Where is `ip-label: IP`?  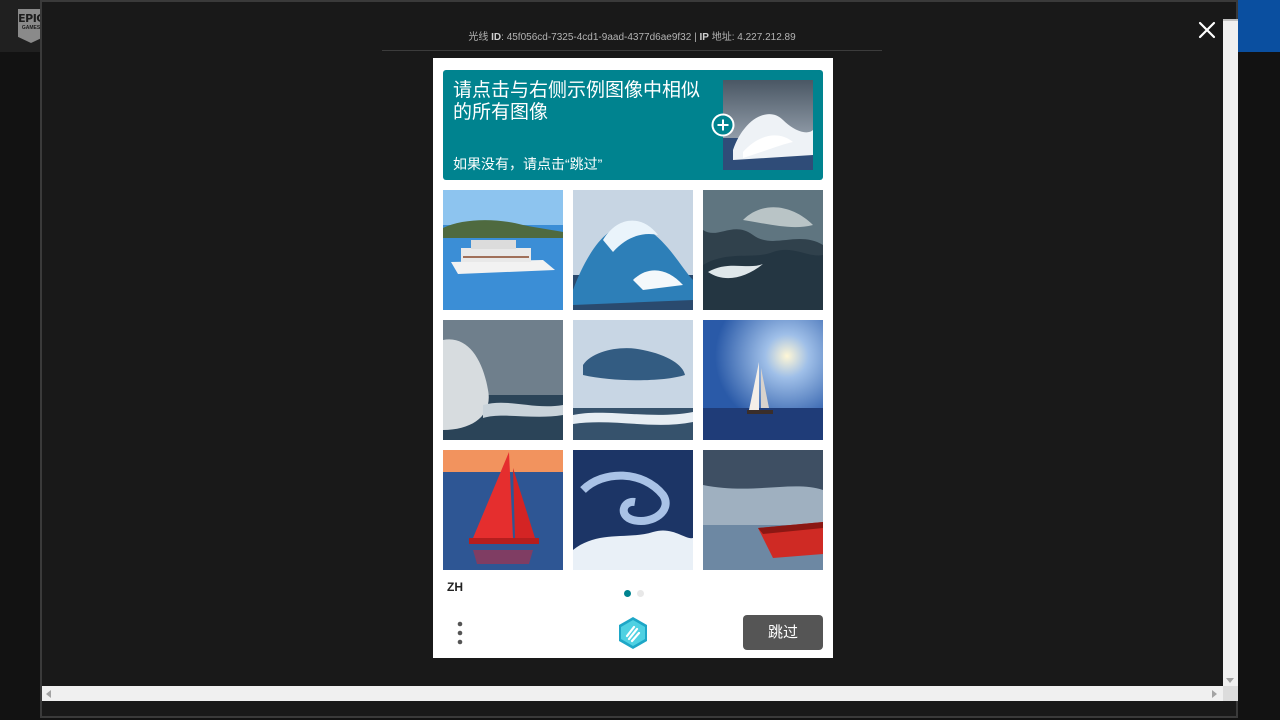
ip-label: IP is located at coordinates (704, 37).